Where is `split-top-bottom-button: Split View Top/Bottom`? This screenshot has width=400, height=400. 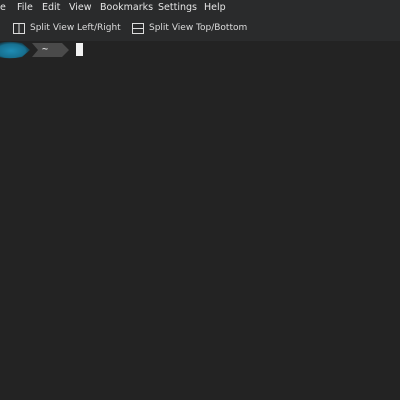
split-top-bottom-button: Split View Top/Bottom is located at coordinates (189, 28).